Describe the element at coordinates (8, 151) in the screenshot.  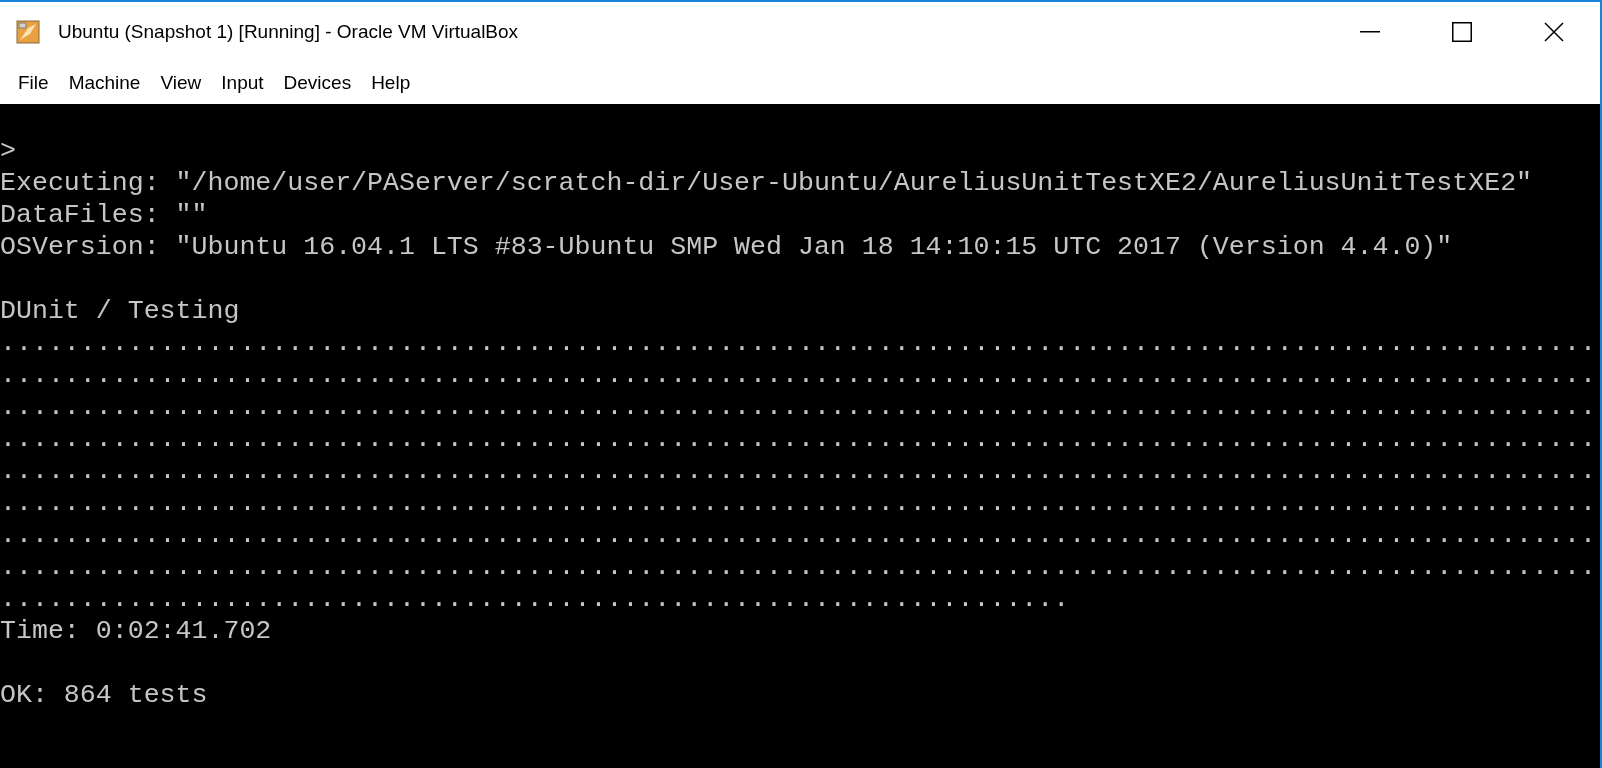
I see `console-line: >` at that location.